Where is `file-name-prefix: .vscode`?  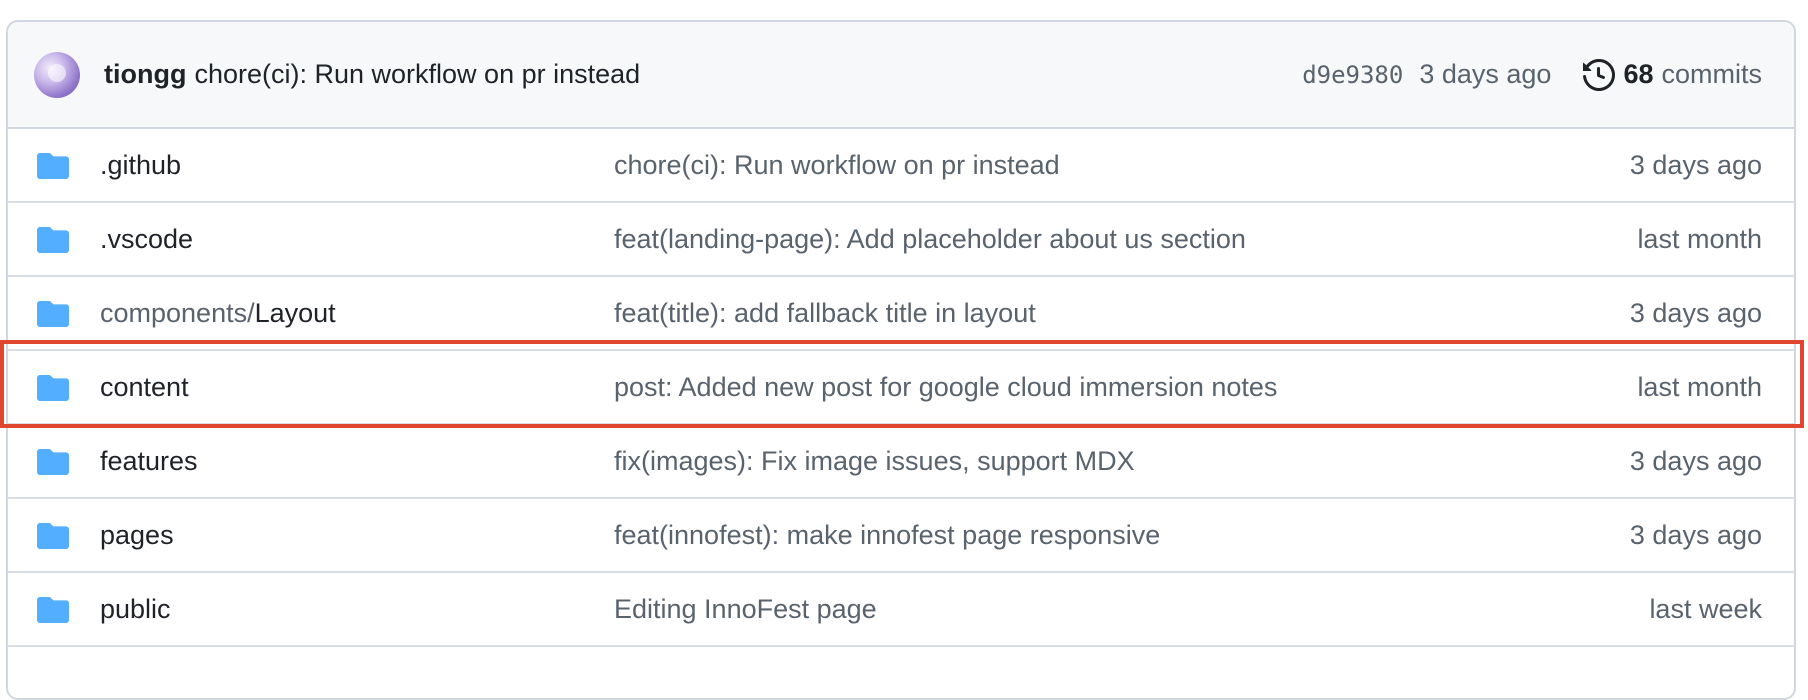
file-name-prefix: .vscode is located at coordinates (147, 238).